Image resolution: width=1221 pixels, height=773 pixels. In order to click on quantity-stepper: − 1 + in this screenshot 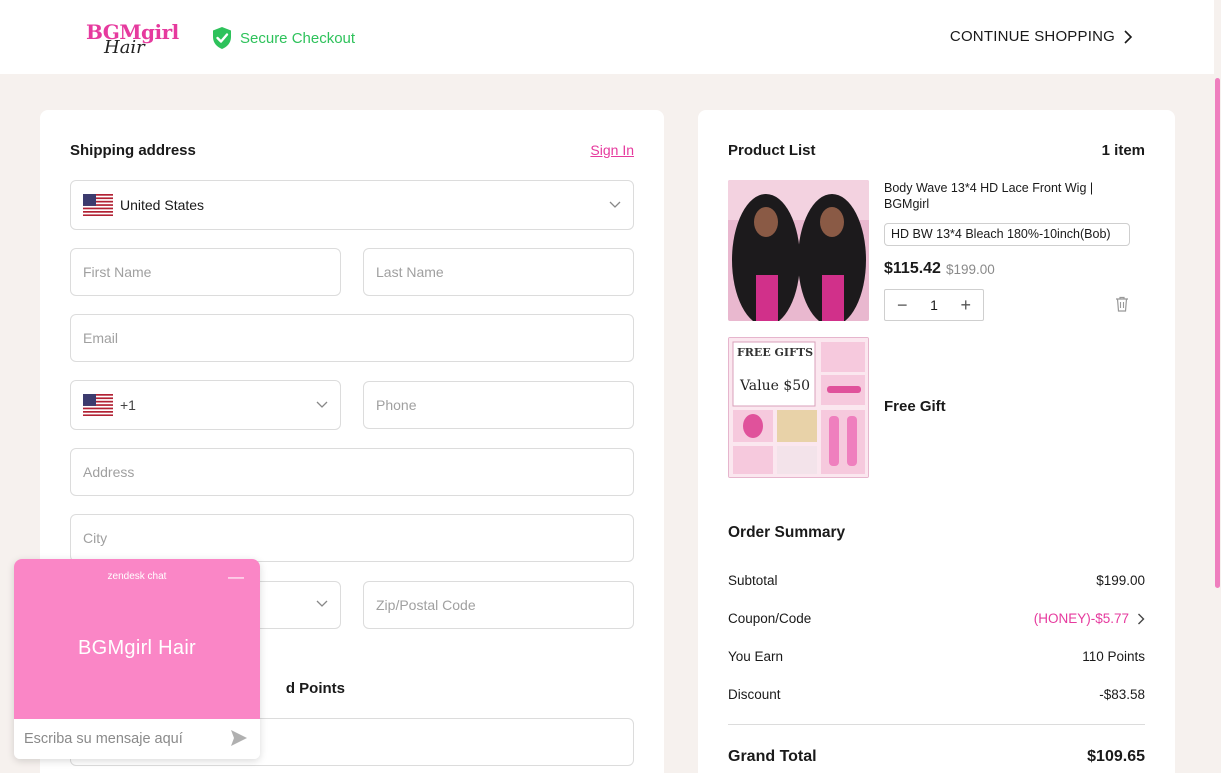, I will do `click(934, 305)`.